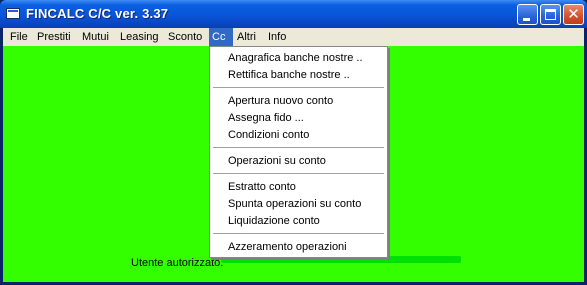 The width and height of the screenshot is (587, 285). I want to click on menu-item-liquidazione-conto: Liquidazione conto, so click(274, 221).